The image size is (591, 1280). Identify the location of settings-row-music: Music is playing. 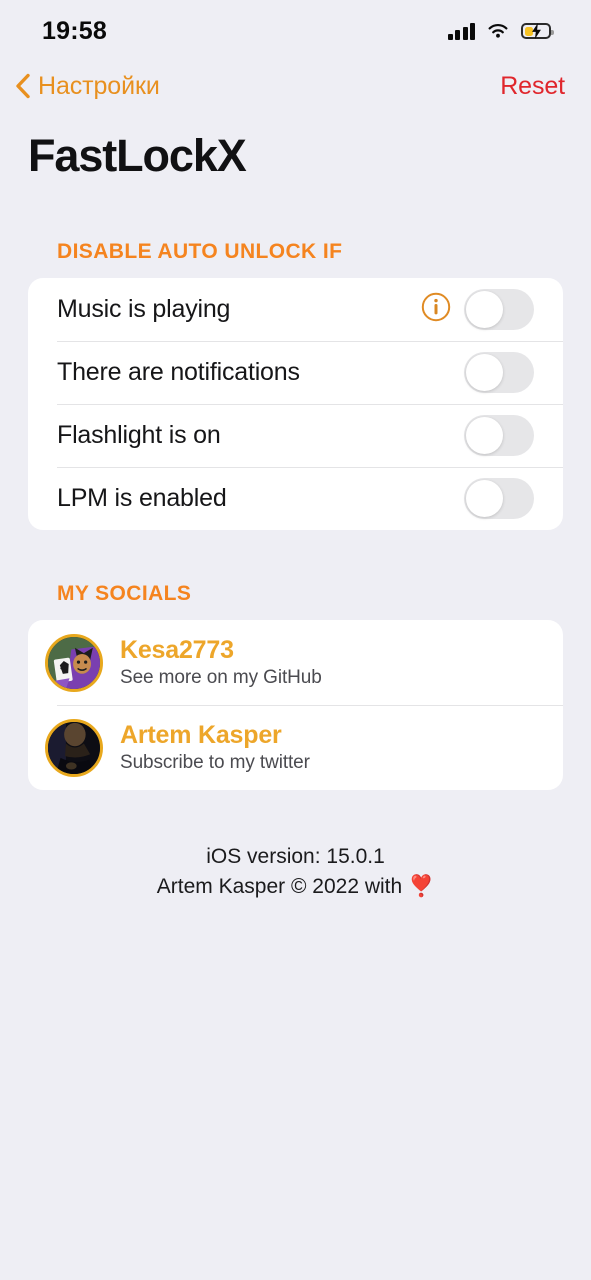
(295, 309).